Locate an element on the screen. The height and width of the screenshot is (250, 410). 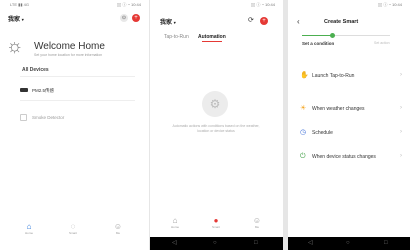
nav-smart: ◌ Smart is located at coordinates (73, 228).